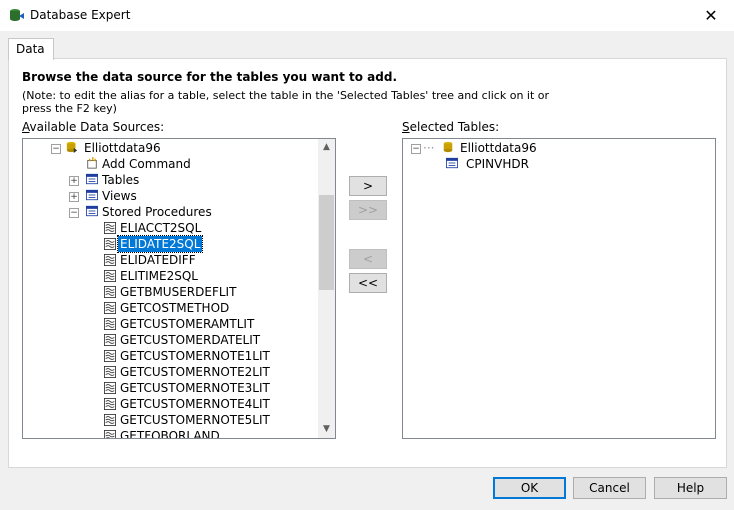 The image size is (734, 510). What do you see at coordinates (565, 164) in the screenshot?
I see `tree-node-cpinvhdr: CPINVHDR` at bounding box center [565, 164].